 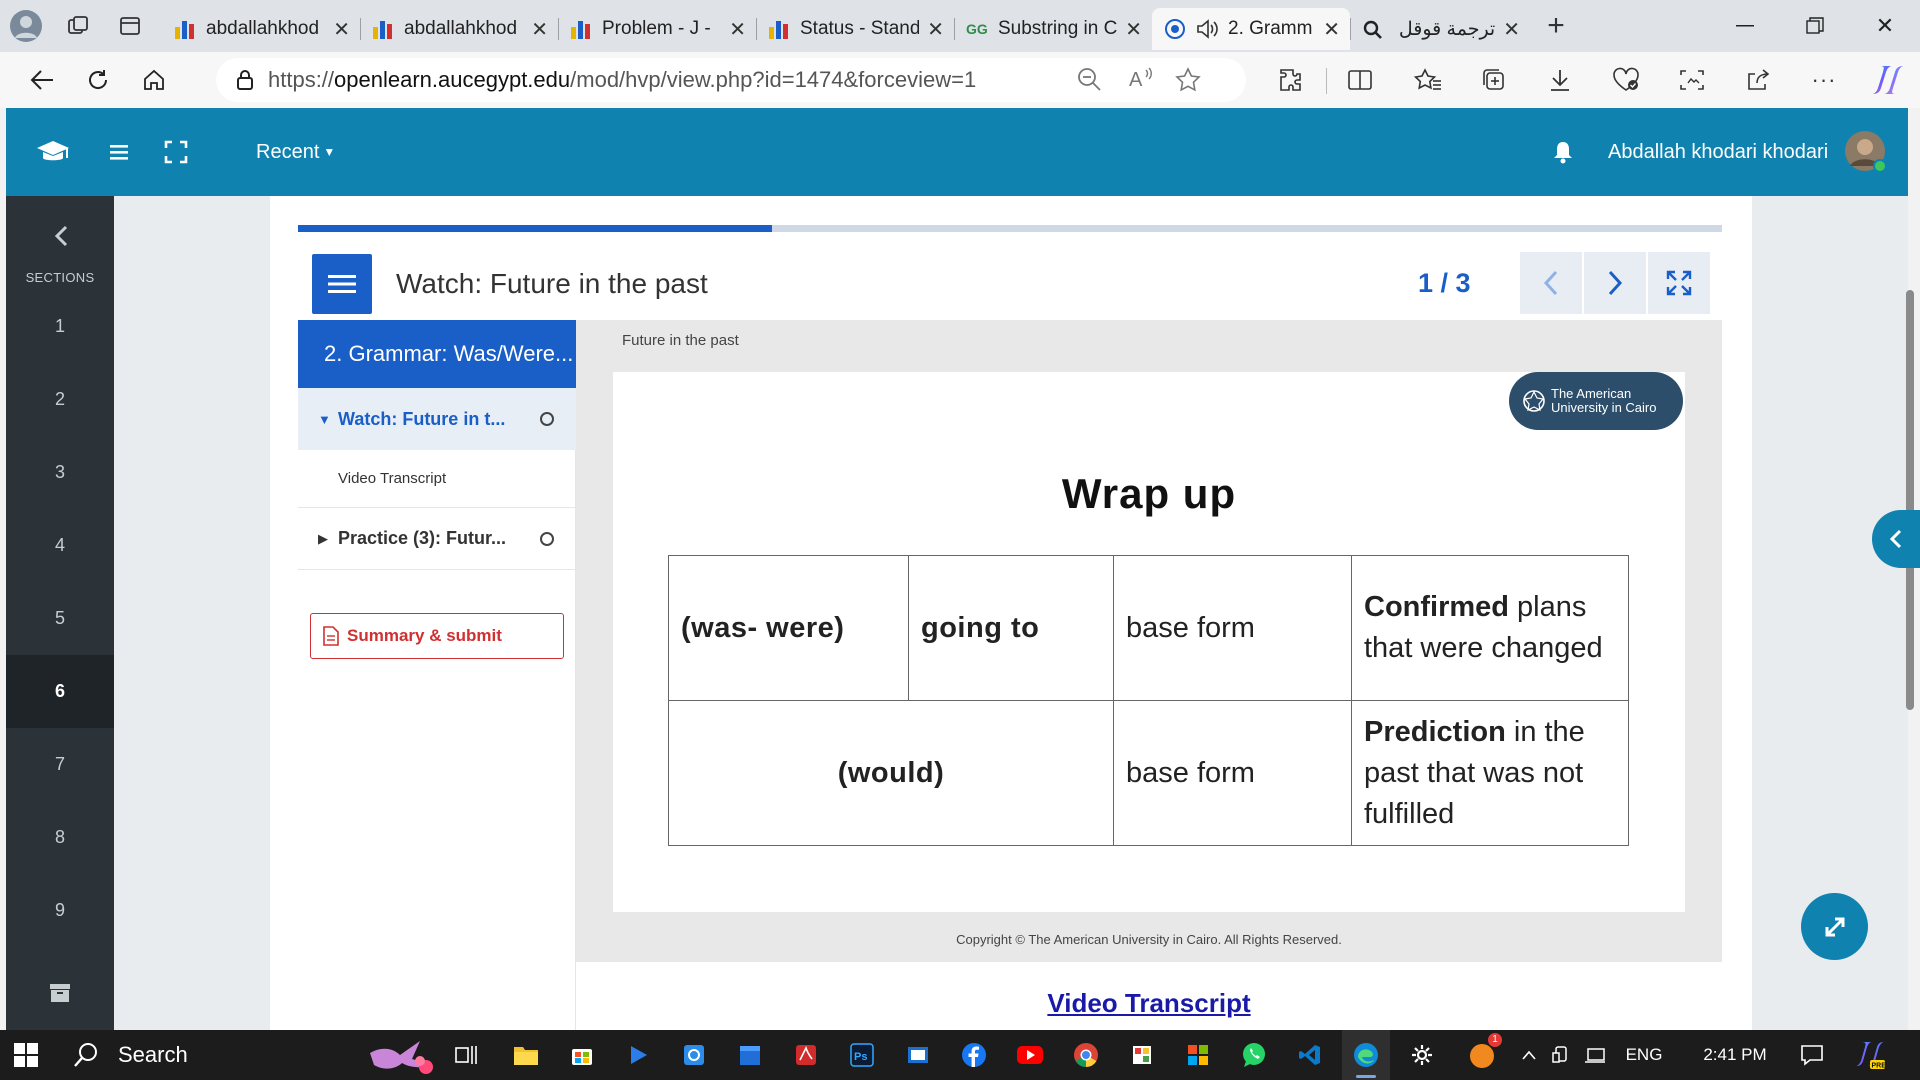 What do you see at coordinates (1086, 1055) in the screenshot?
I see `chrome-icon` at bounding box center [1086, 1055].